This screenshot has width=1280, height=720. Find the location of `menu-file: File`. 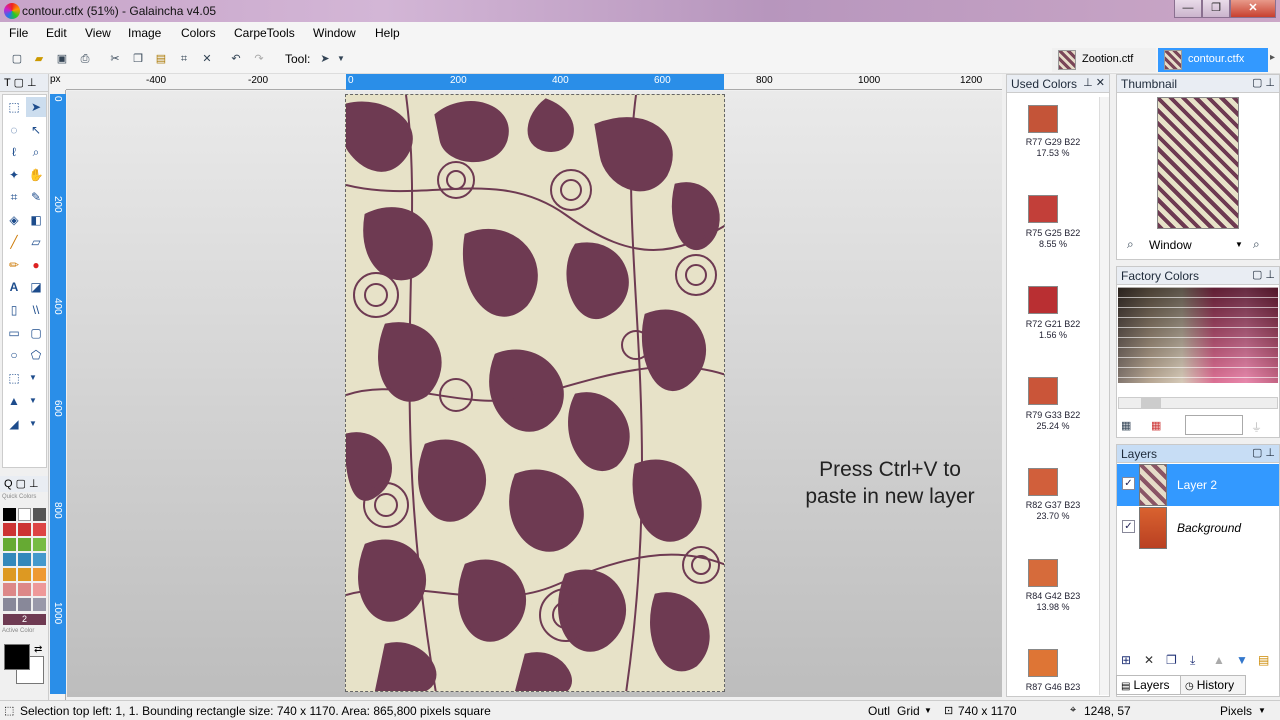

menu-file: File is located at coordinates (18, 33).